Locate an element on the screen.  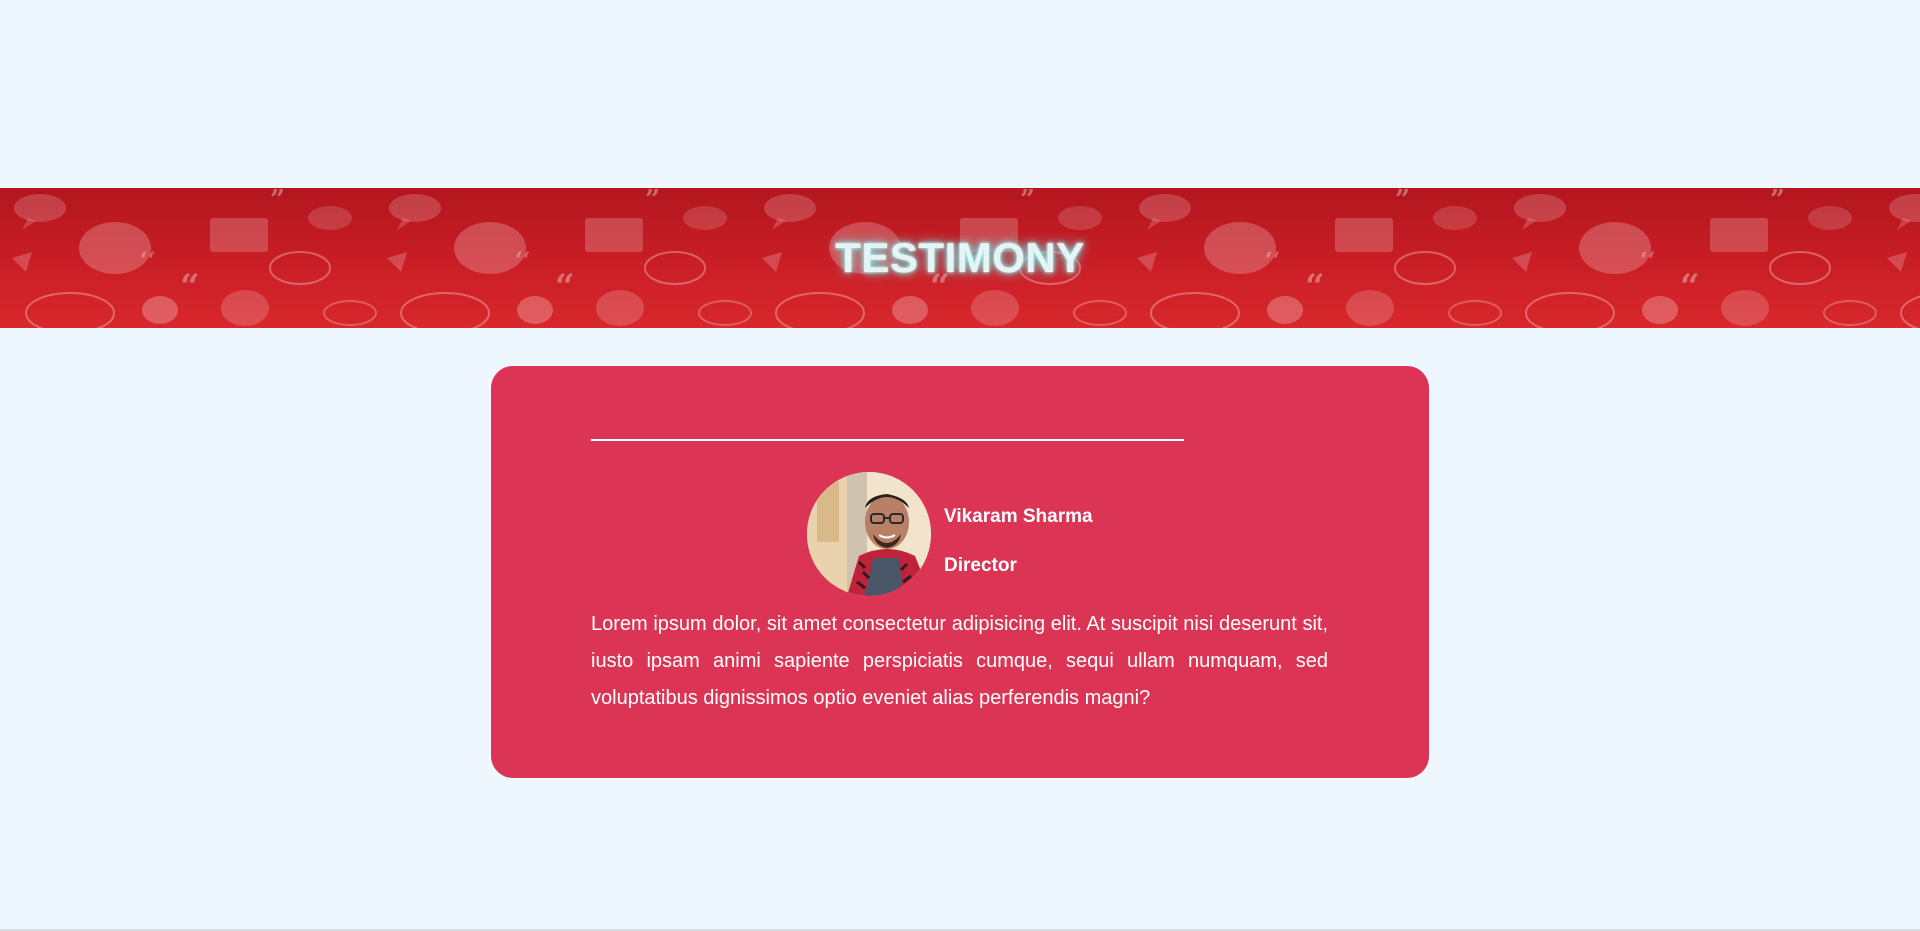
testimonial-author-role: Director is located at coordinates (980, 565).